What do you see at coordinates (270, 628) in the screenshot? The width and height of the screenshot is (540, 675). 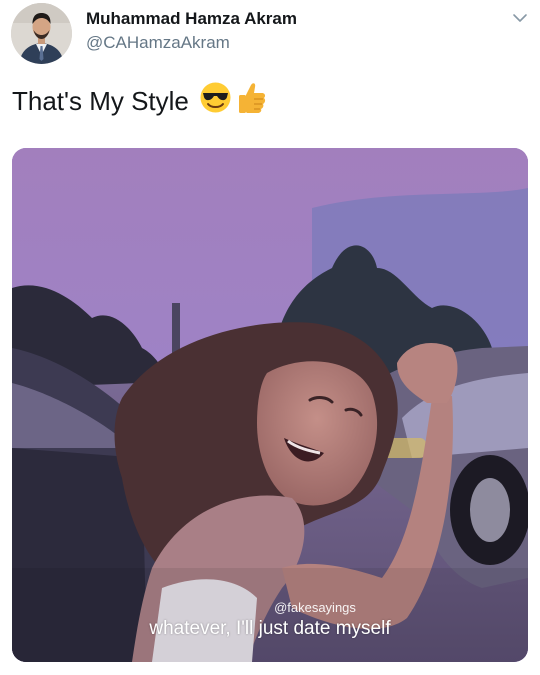 I see `media-subtitle: whatever, I'll just date myself` at bounding box center [270, 628].